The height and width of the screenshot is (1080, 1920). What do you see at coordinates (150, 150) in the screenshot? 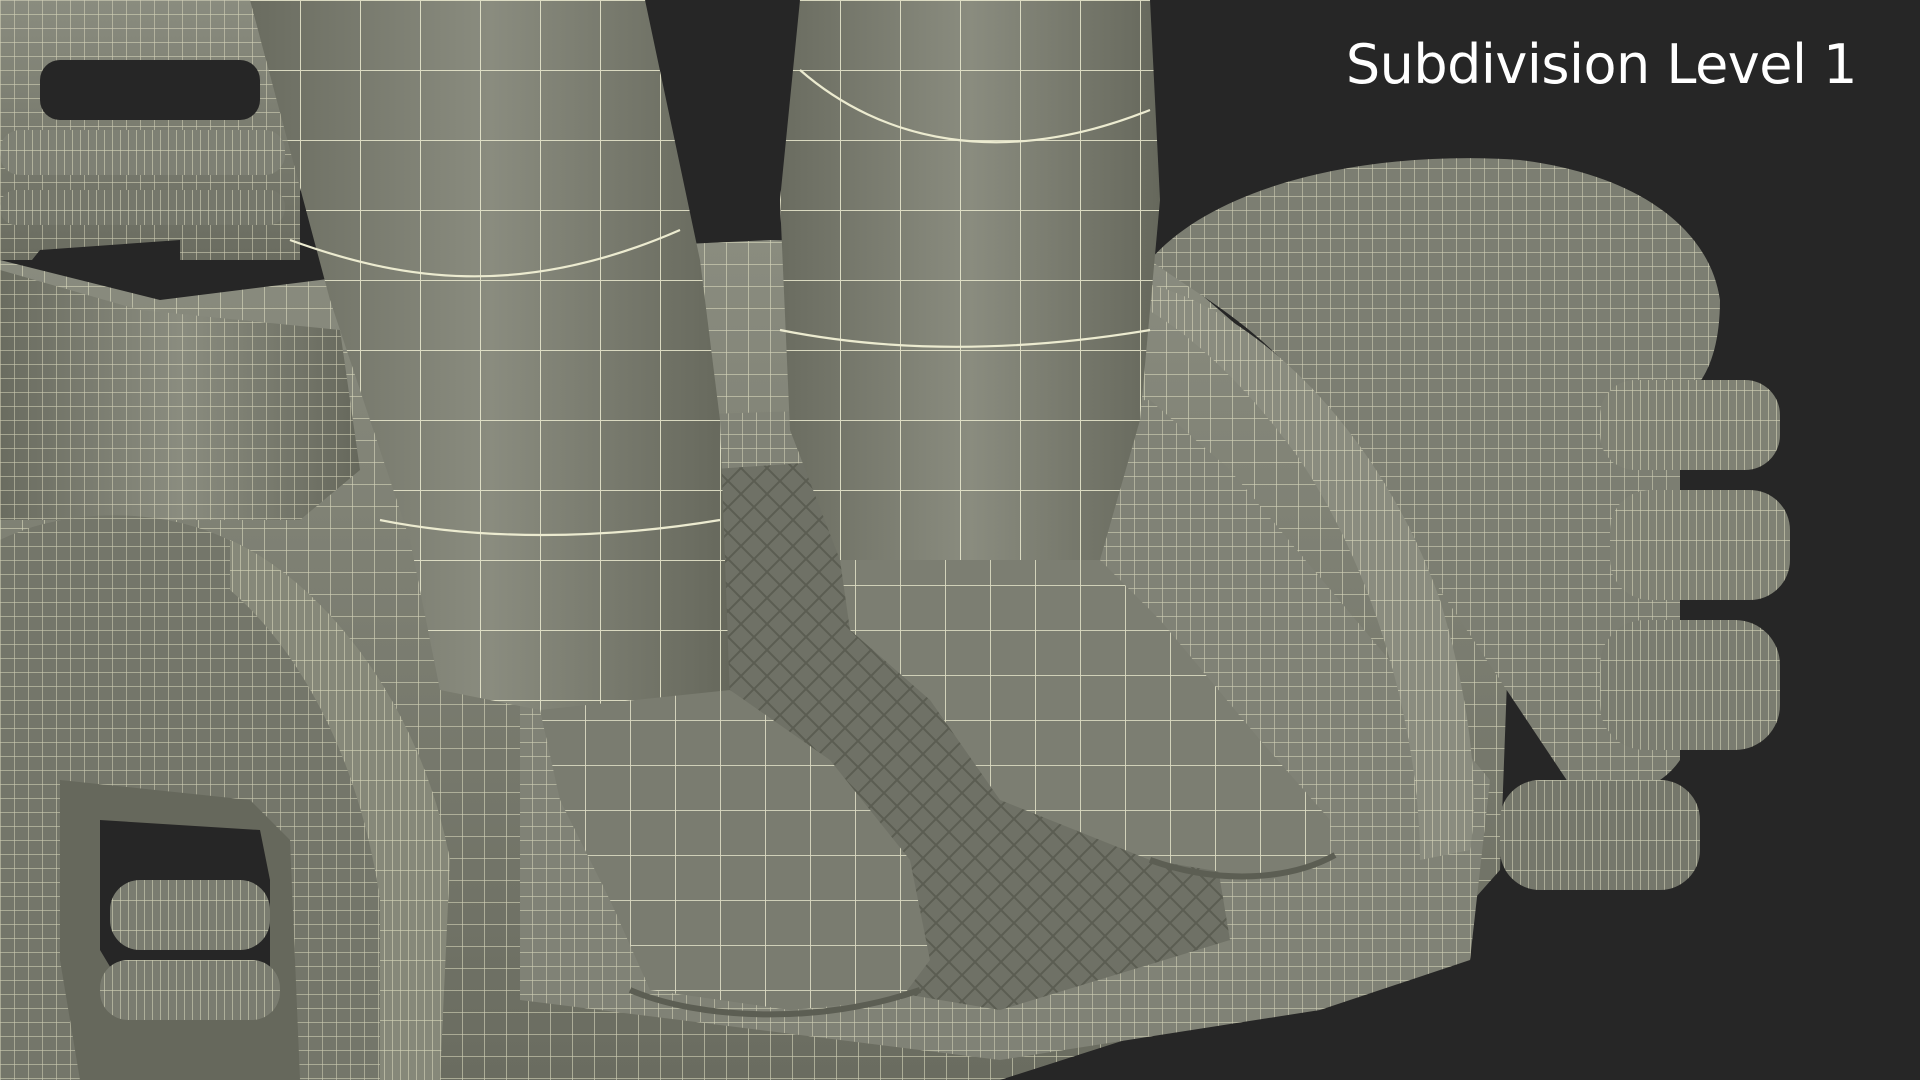
I see `upper-left-strut-assembly` at bounding box center [150, 150].